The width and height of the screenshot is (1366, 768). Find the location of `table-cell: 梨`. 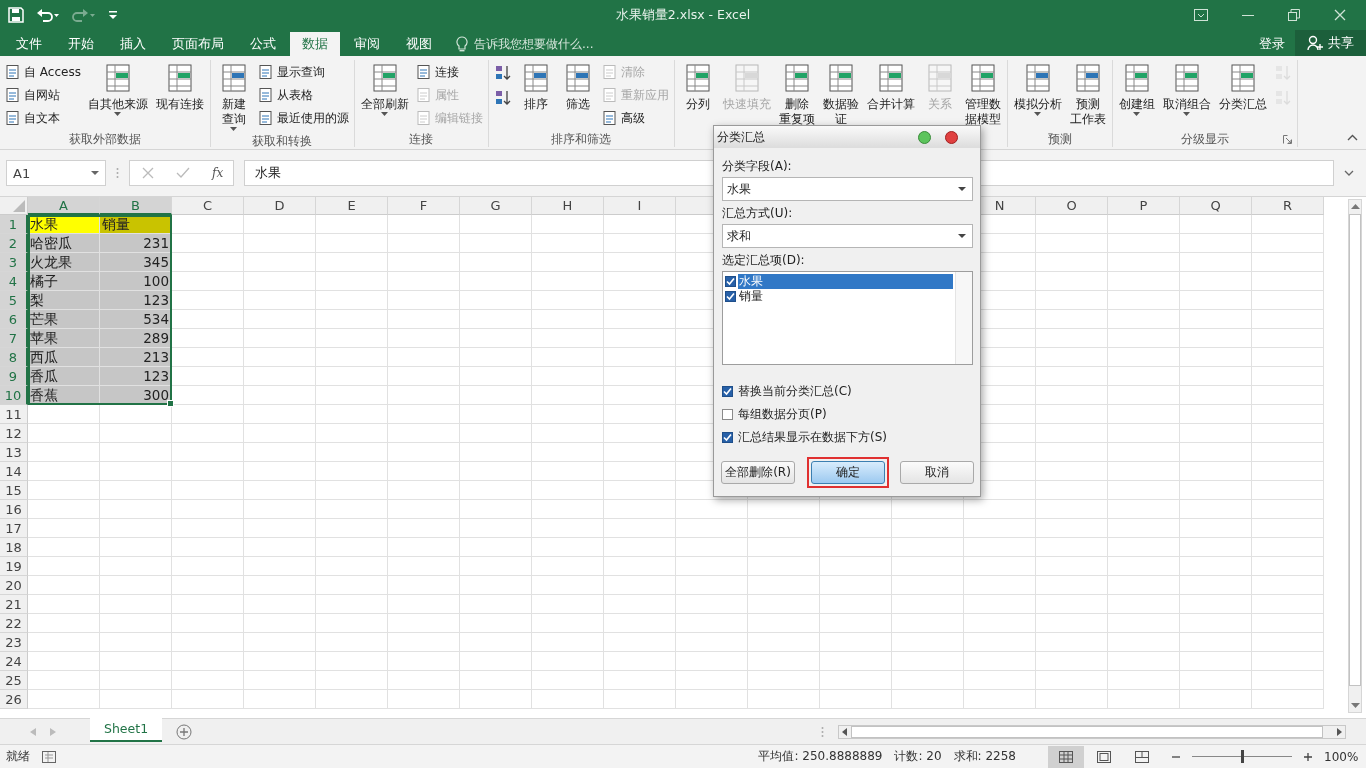

table-cell: 梨 is located at coordinates (64, 300).